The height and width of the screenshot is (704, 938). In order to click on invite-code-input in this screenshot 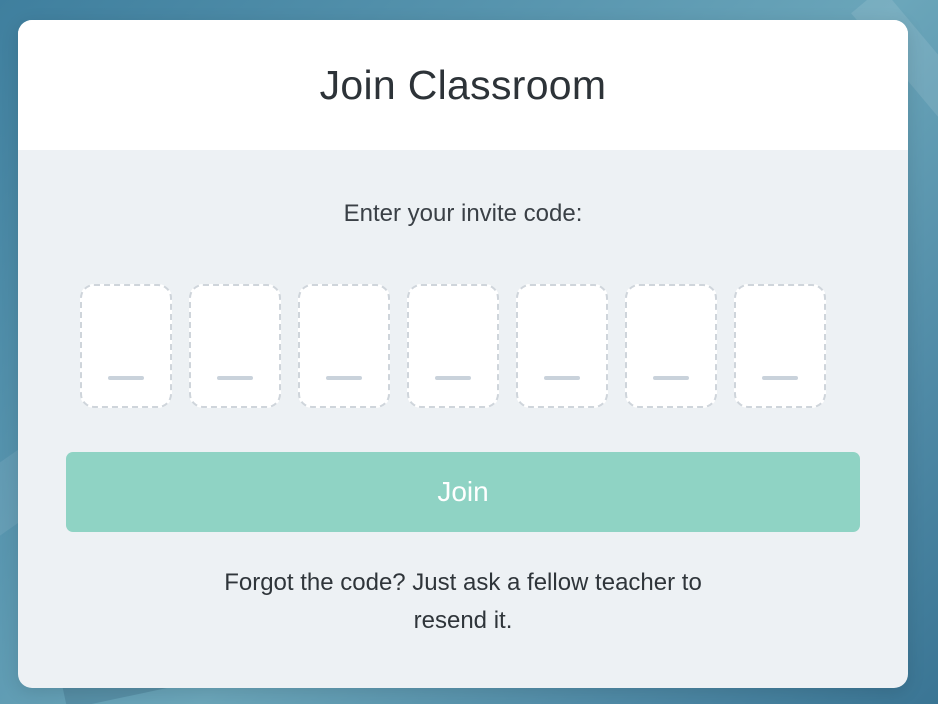, I will do `click(453, 346)`.